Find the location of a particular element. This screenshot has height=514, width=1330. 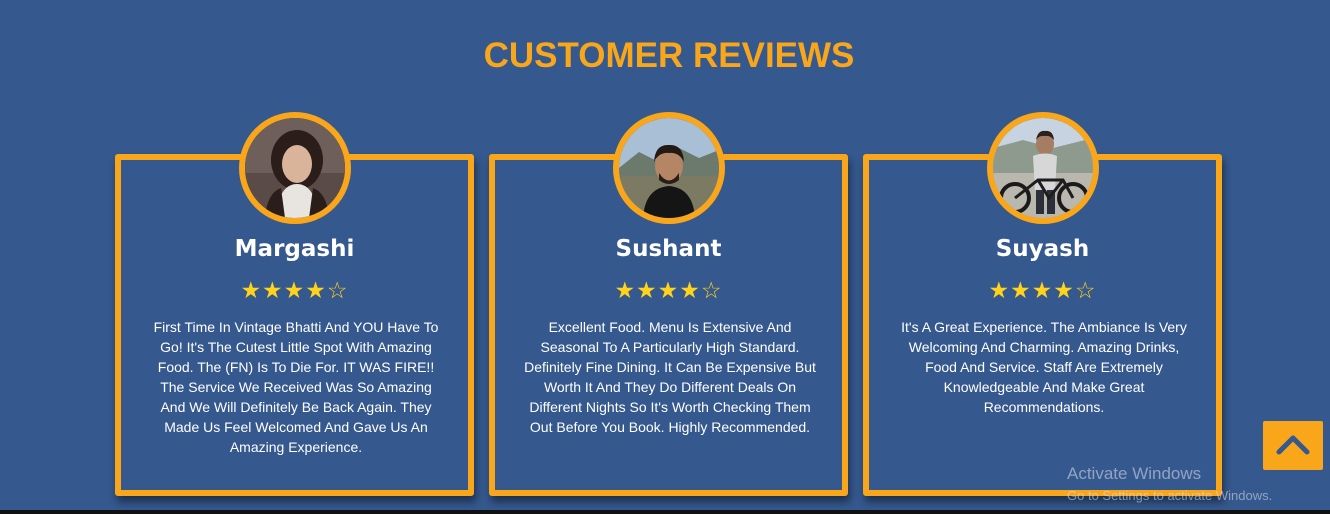

section-title: CUSTOMER REVIEWS is located at coordinates (669, 55).